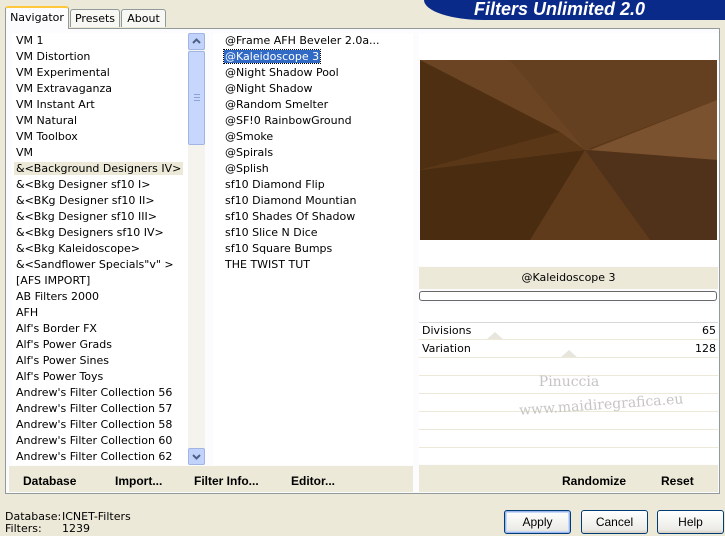  I want to click on category-item: Alf's Power Sines, so click(100, 361).